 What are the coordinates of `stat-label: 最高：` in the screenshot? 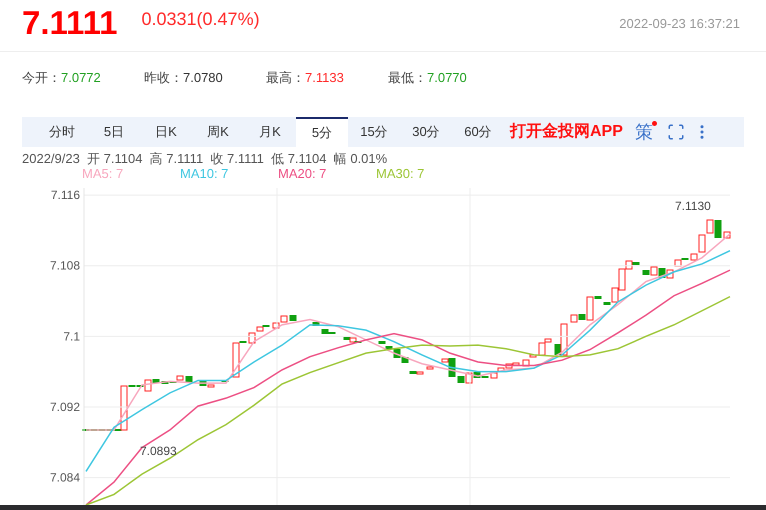 It's located at (285, 78).